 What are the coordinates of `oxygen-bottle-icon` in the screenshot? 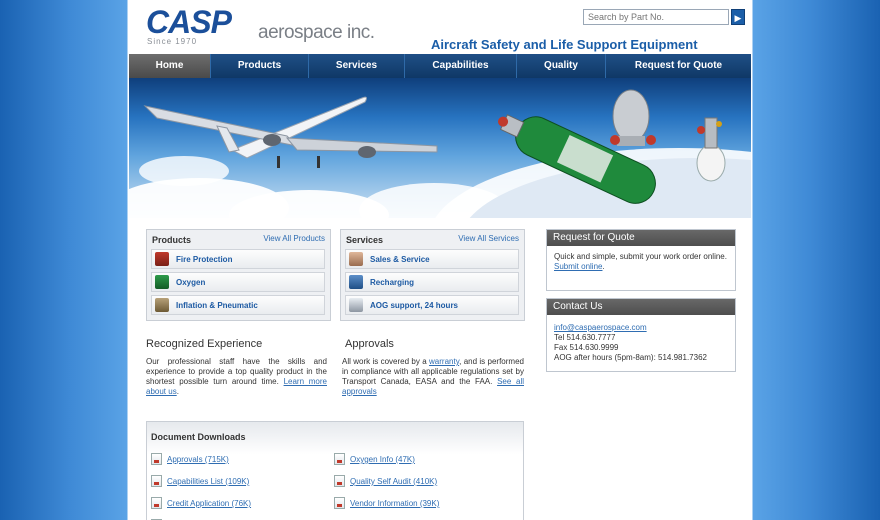 It's located at (162, 282).